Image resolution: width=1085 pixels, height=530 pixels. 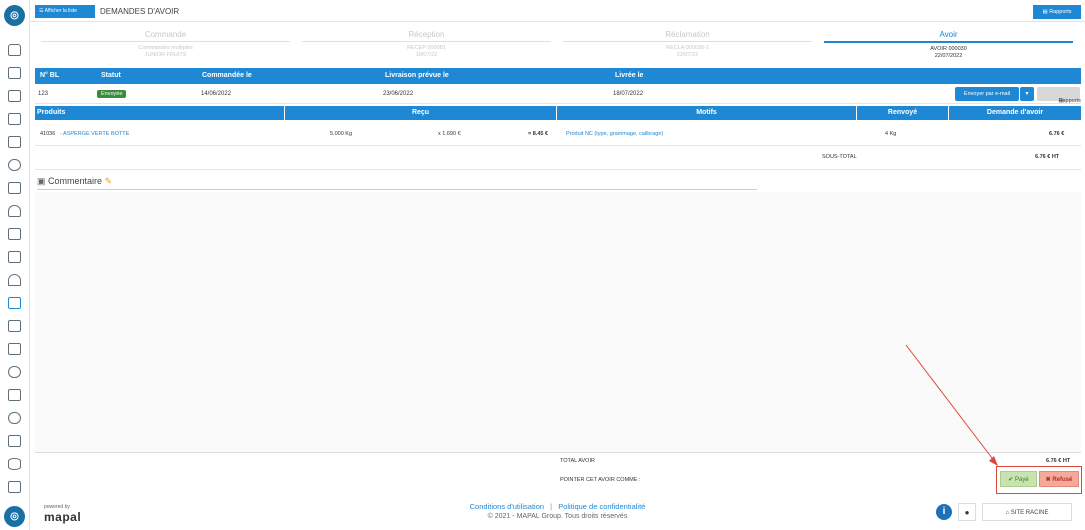 What do you see at coordinates (14, 234) in the screenshot?
I see `recipe-icon` at bounding box center [14, 234].